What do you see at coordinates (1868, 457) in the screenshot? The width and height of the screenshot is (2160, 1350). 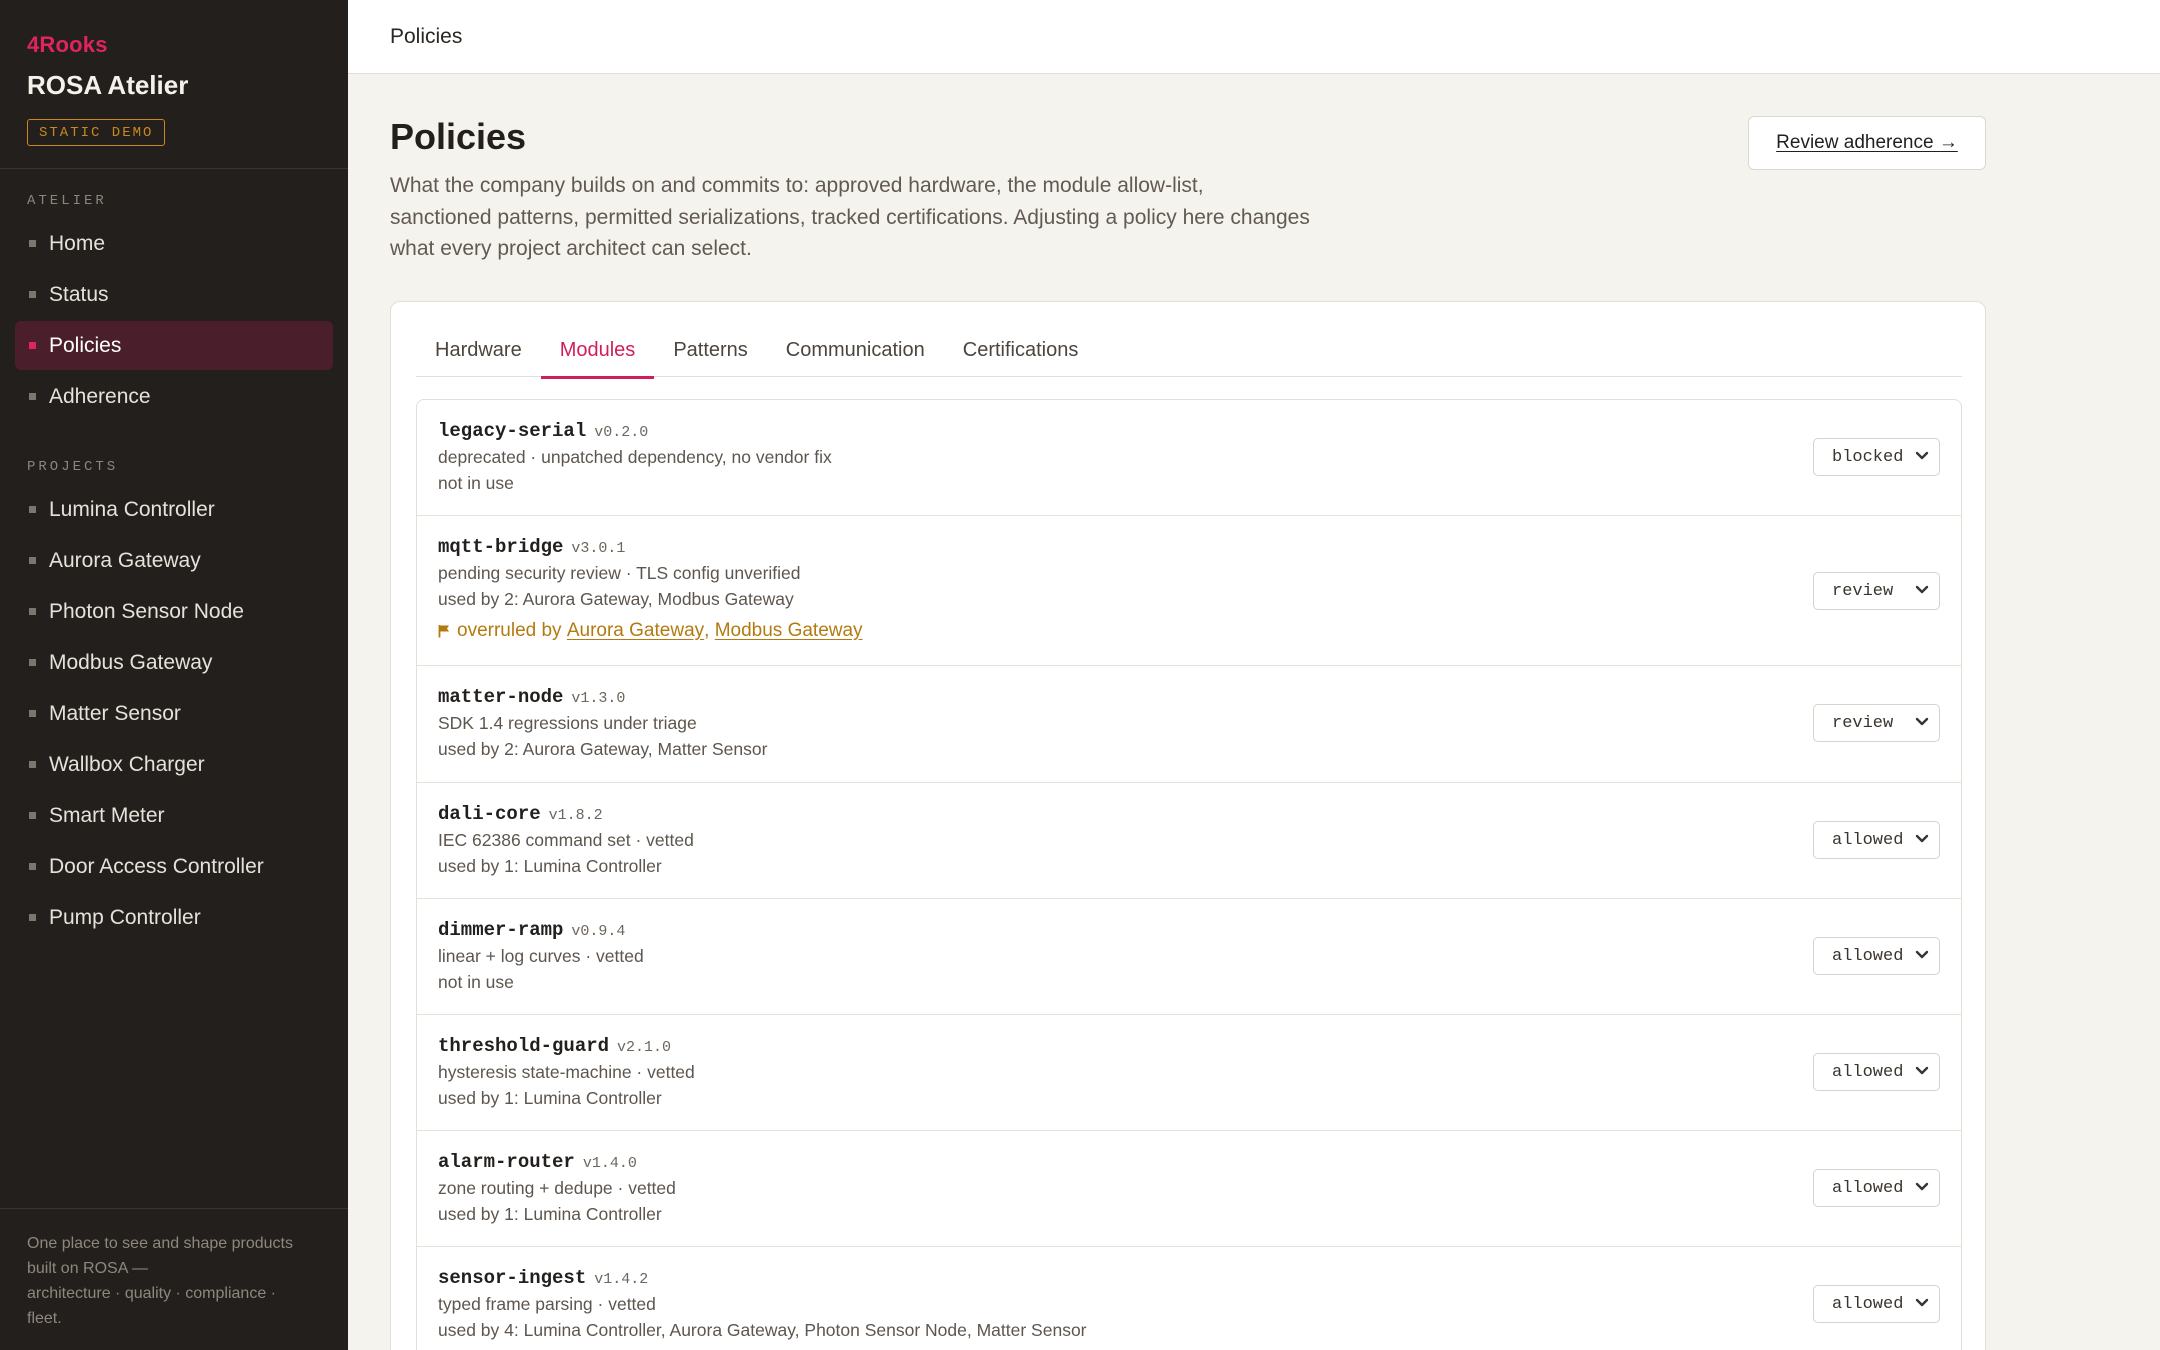 I see `status-value: blocked` at bounding box center [1868, 457].